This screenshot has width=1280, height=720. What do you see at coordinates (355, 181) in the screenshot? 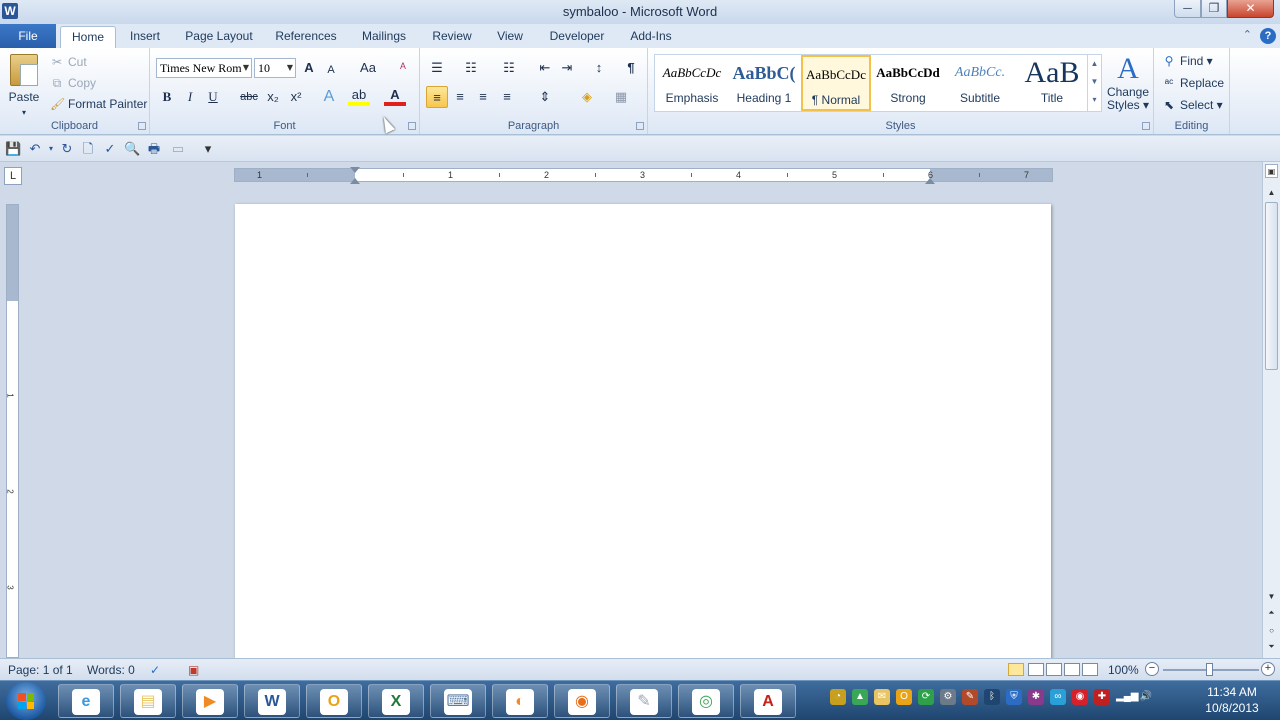
I see `hanging-indent-marker` at bounding box center [355, 181].